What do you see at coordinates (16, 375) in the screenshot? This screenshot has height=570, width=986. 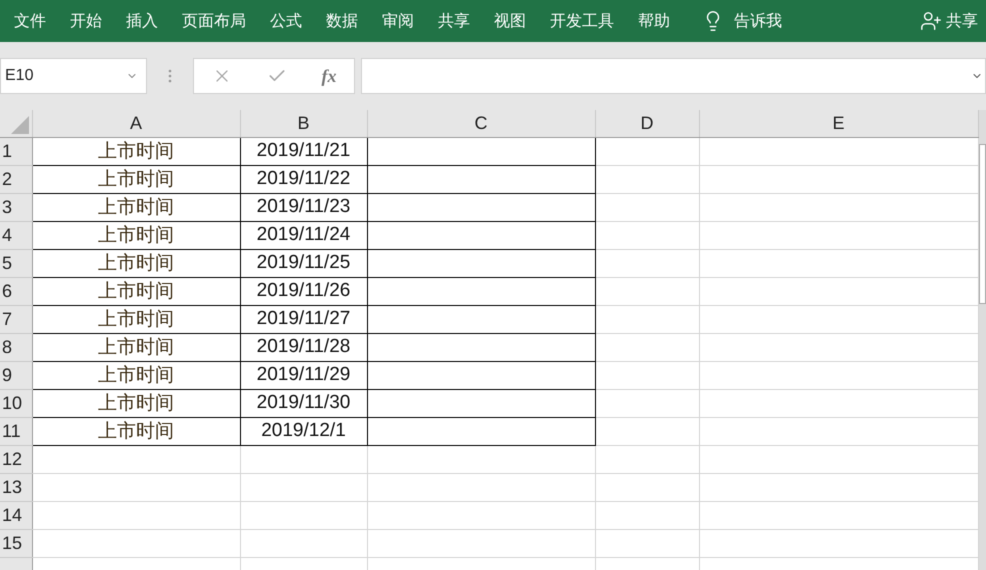 I see `row-header: 9` at bounding box center [16, 375].